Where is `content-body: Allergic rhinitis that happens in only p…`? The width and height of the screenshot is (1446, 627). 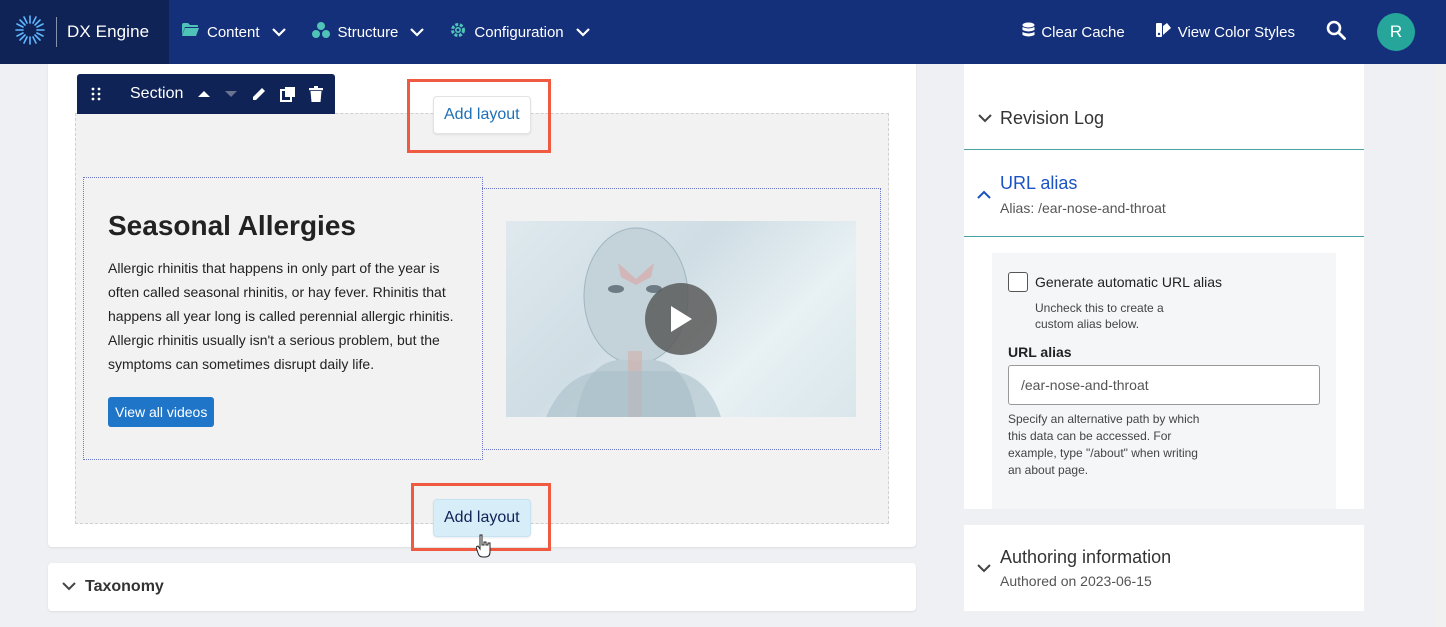
content-body: Allergic rhinitis that happens in only p… is located at coordinates (281, 316).